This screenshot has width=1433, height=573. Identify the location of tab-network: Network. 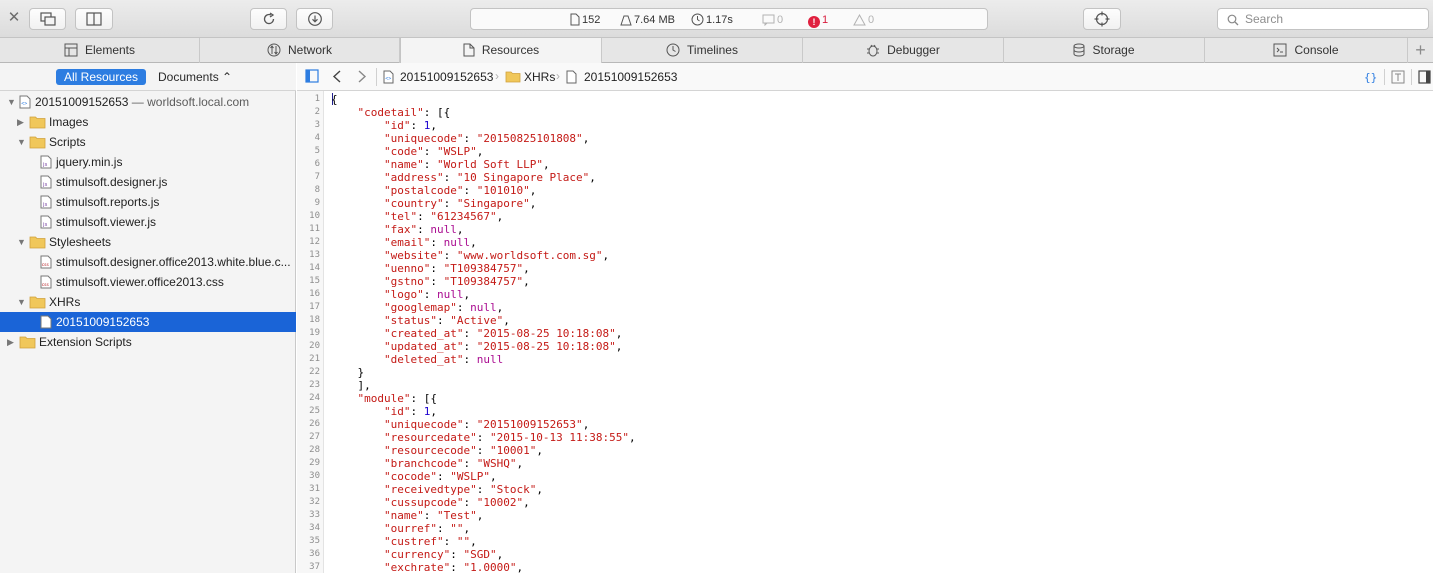
(300, 50).